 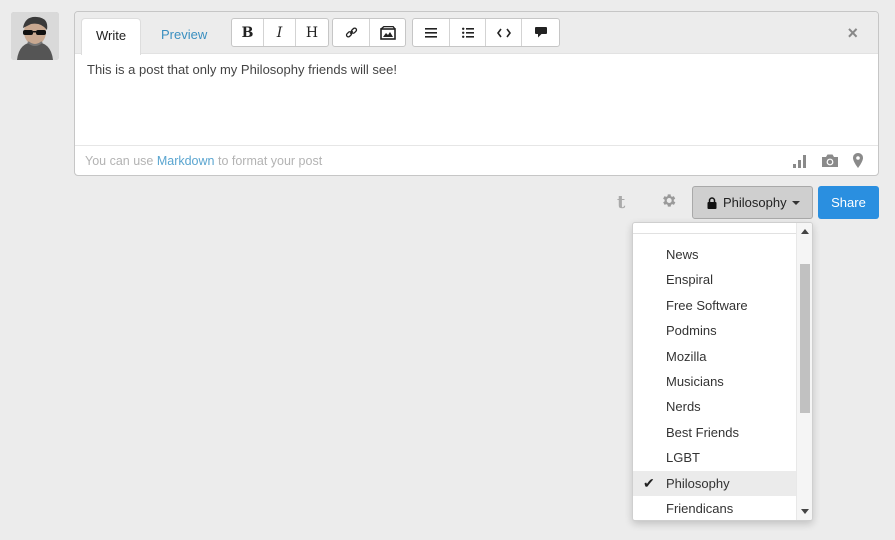 I want to click on image-button, so click(x=387, y=32).